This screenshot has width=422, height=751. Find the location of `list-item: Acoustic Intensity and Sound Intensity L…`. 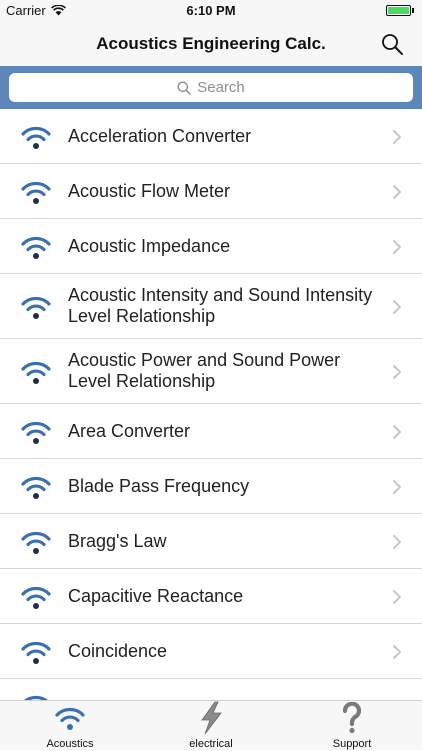

list-item: Acoustic Intensity and Sound Intensity L… is located at coordinates (211, 306).